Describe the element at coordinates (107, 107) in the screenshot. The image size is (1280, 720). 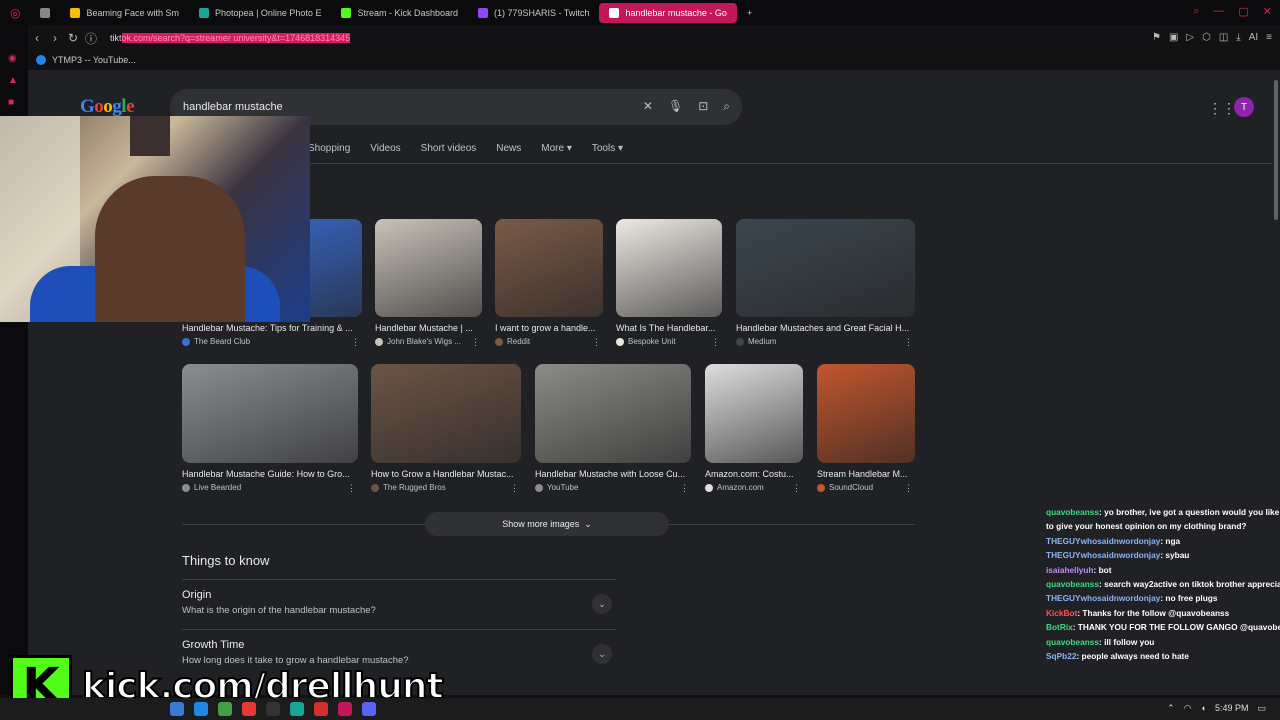
I see `google-logo: Google` at that location.